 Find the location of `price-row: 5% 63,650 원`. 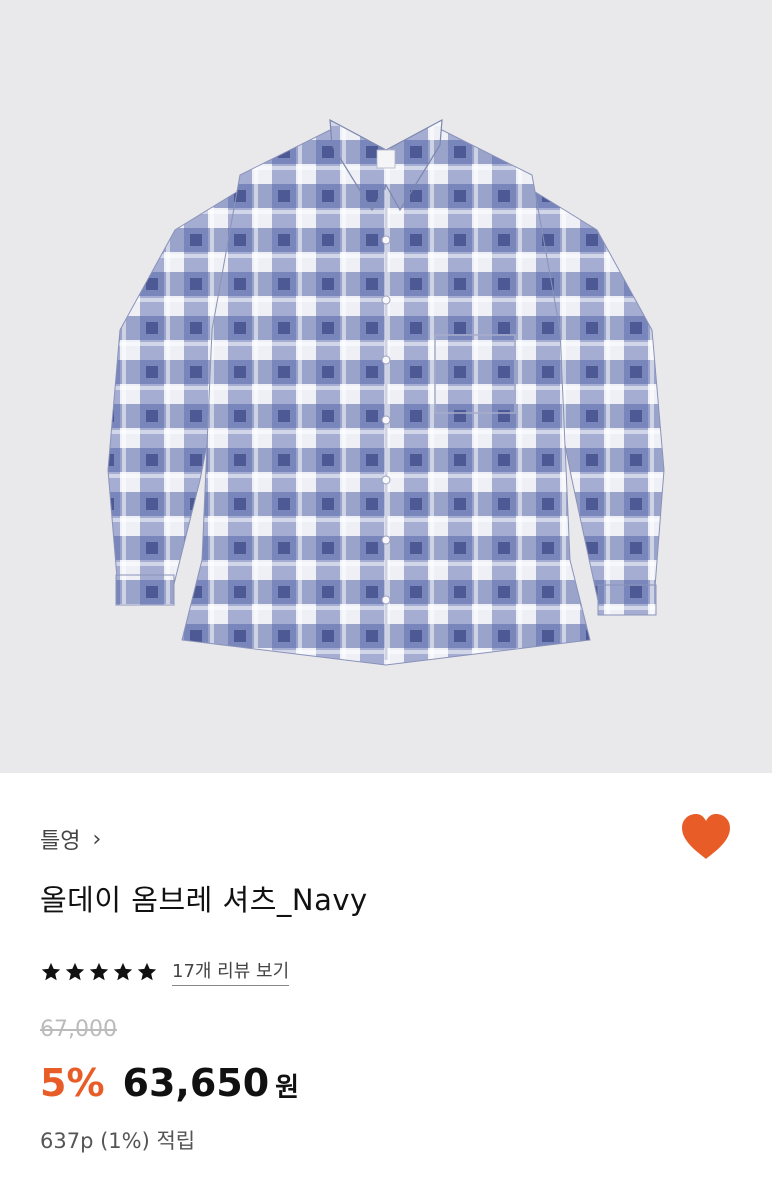

price-row: 5% 63,650 원 is located at coordinates (169, 1083).